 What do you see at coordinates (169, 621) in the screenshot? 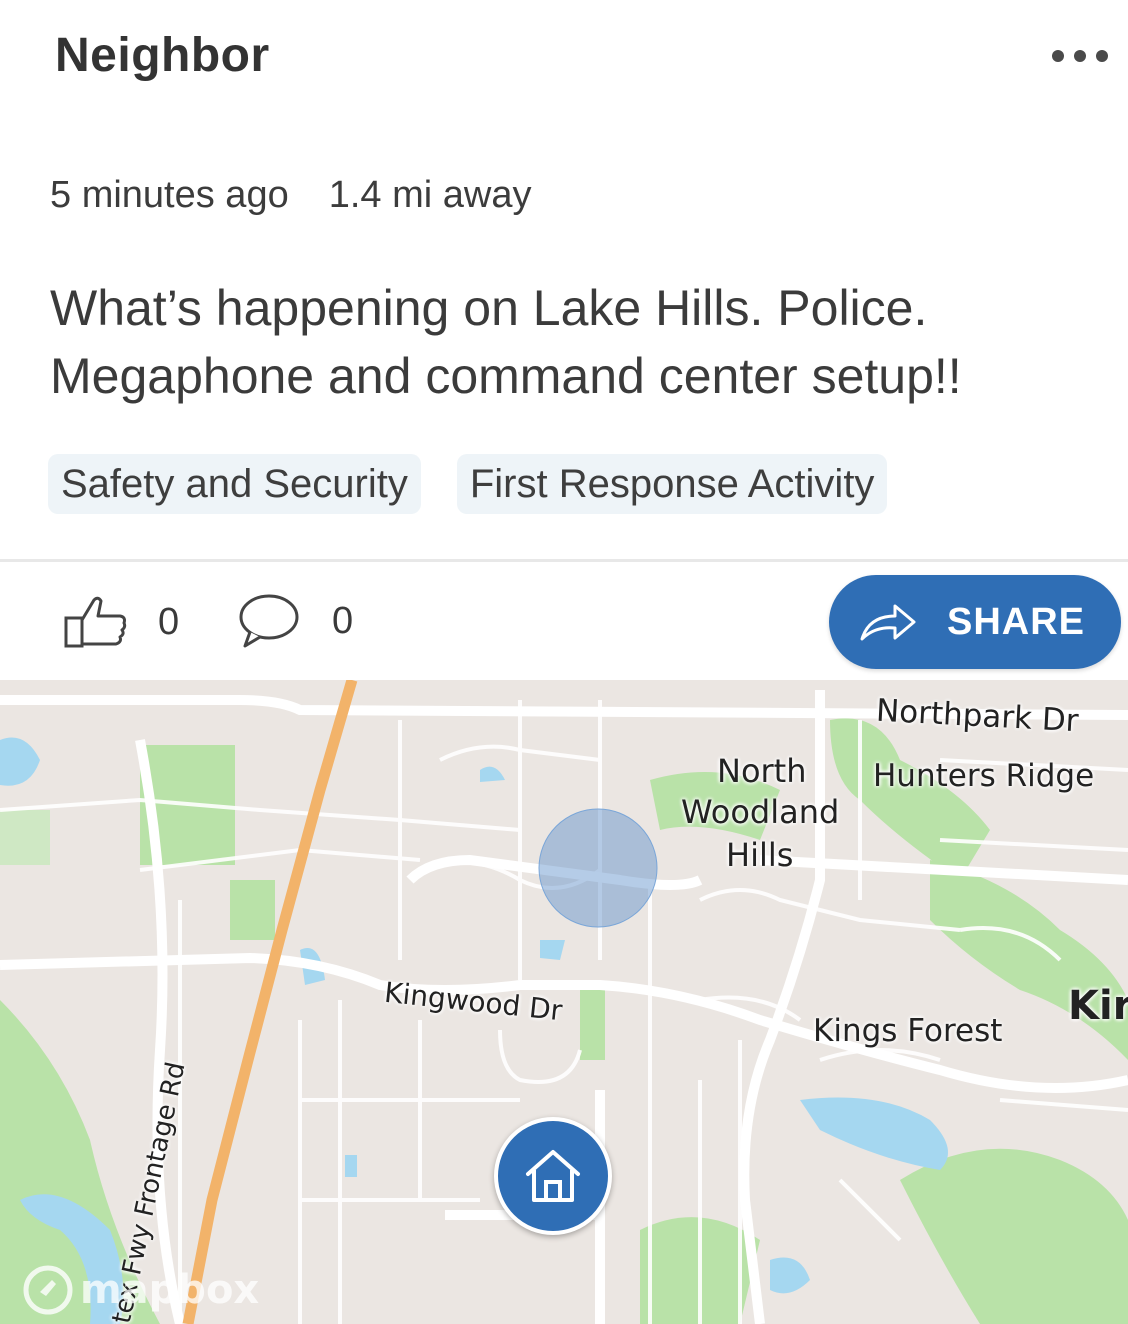
I see `like-count: 0` at bounding box center [169, 621].